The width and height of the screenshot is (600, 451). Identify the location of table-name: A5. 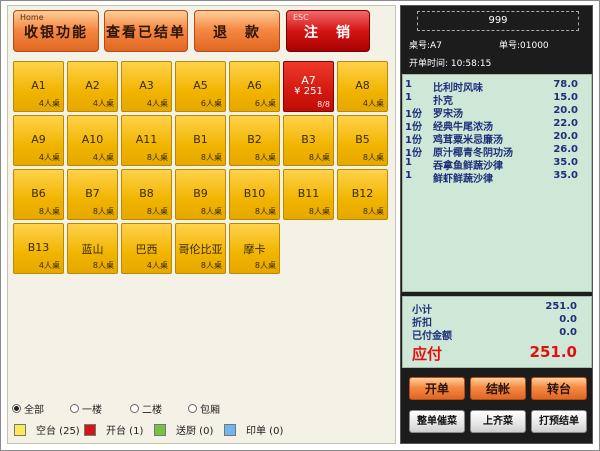
(200, 85).